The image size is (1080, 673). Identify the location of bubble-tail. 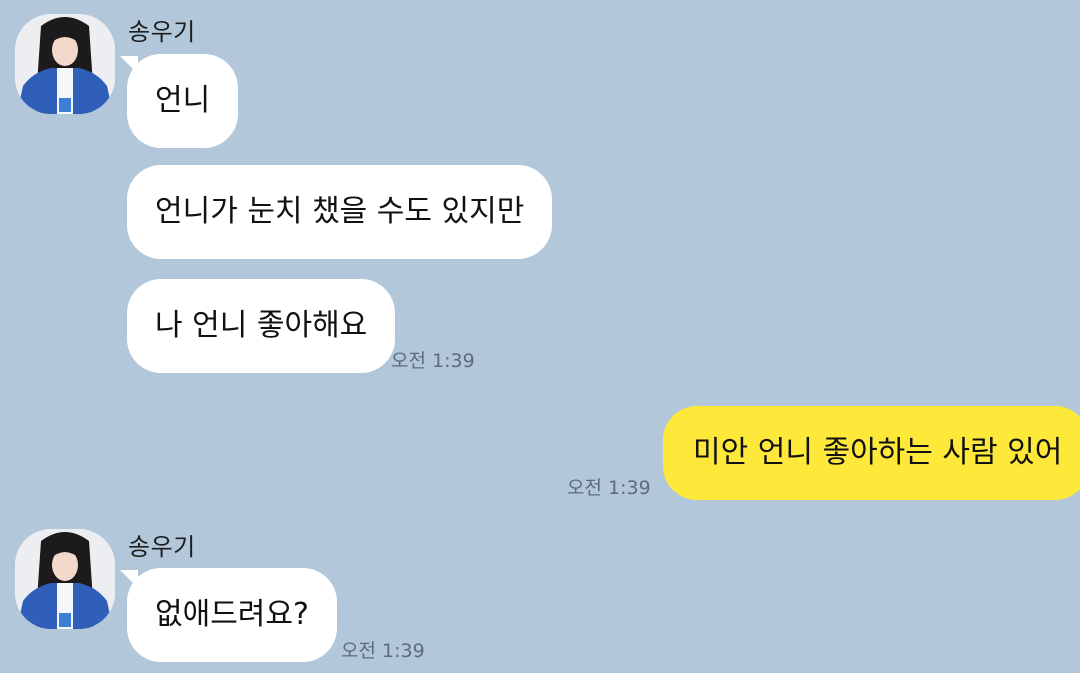
(1049, 417).